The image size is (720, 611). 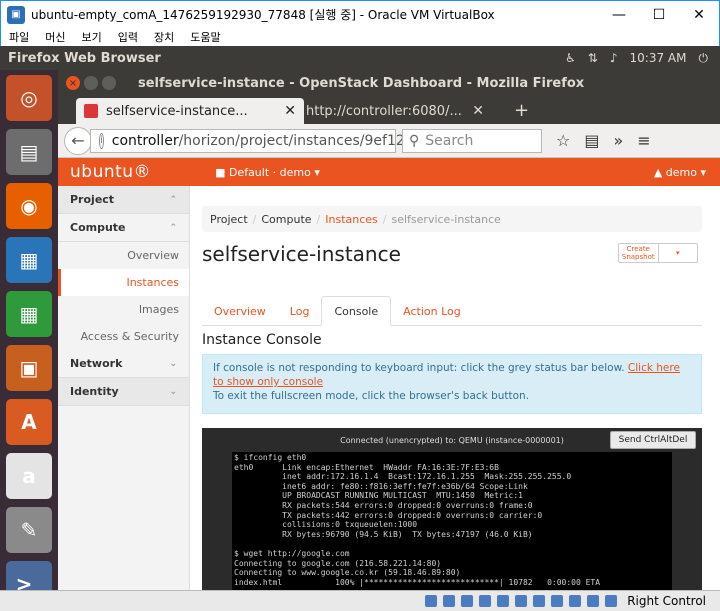 I want to click on volume-icon: ♪, so click(x=614, y=58).